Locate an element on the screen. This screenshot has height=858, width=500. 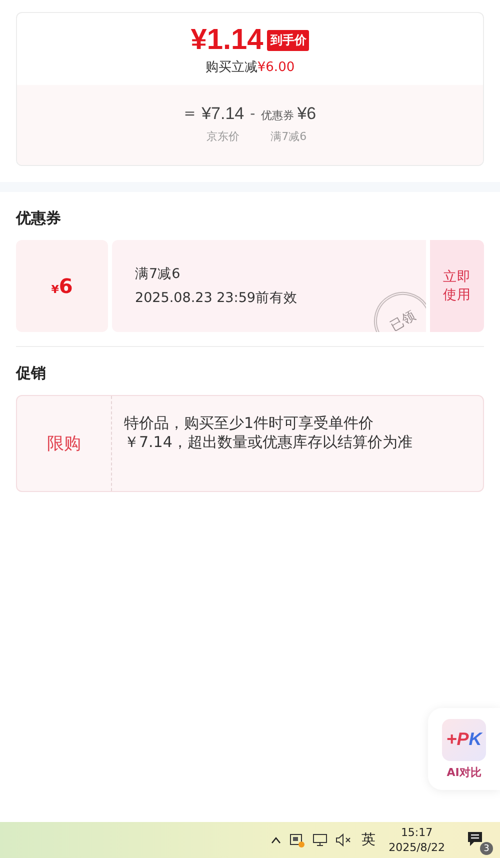
price-caption: 京东价 is located at coordinates (223, 136).